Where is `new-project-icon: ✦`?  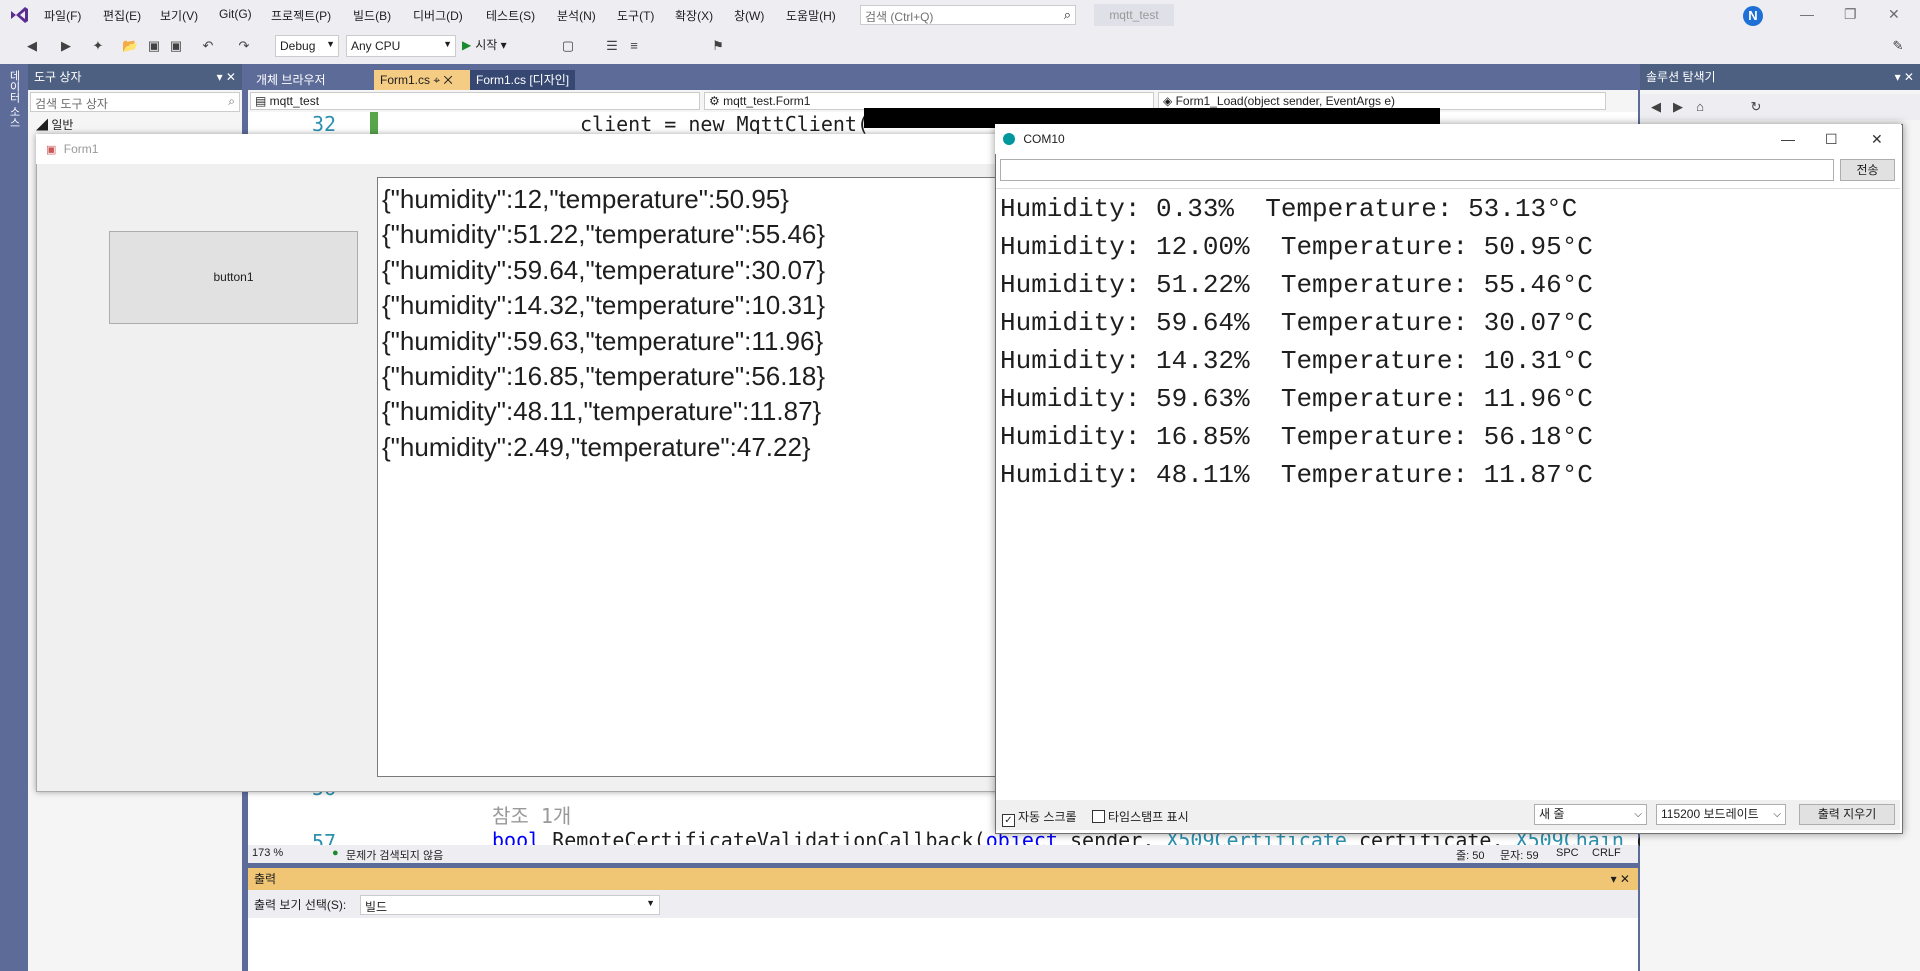 new-project-icon: ✦ is located at coordinates (98, 46).